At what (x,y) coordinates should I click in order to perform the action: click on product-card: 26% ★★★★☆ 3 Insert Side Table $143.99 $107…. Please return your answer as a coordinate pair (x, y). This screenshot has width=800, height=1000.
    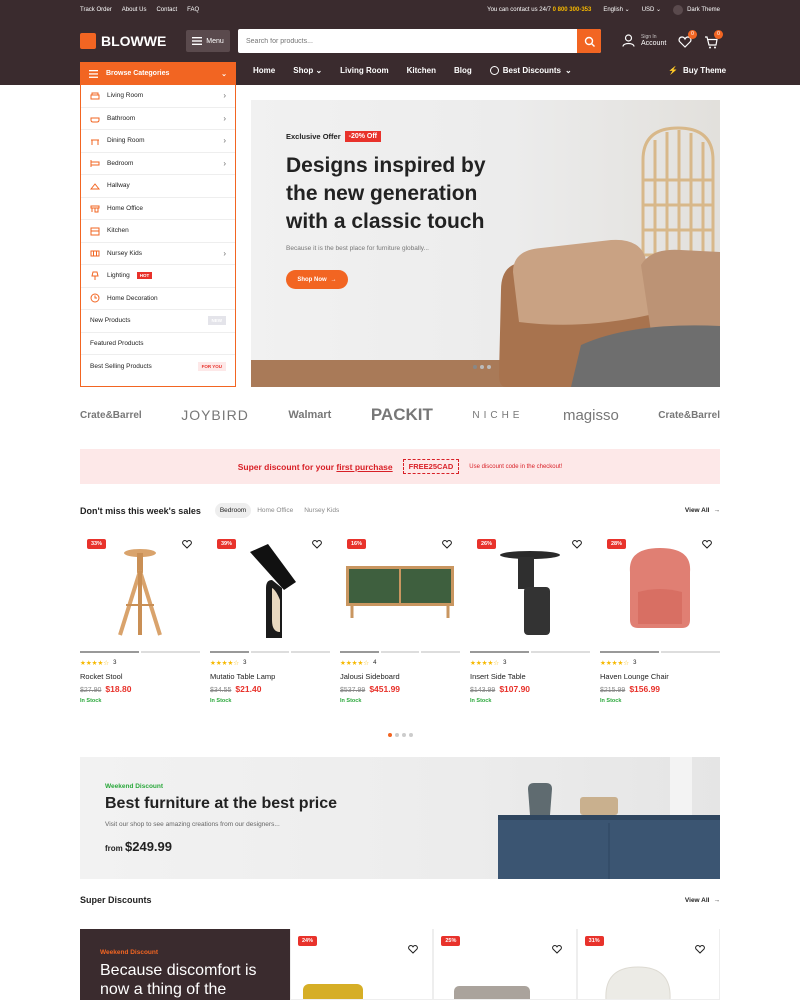
    Looking at the image, I should click on (530, 619).